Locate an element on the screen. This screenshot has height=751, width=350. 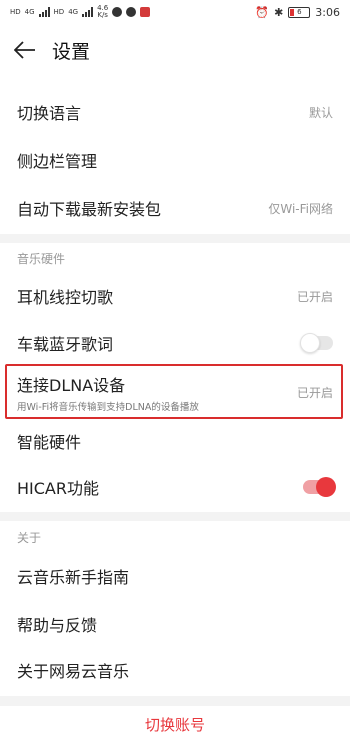
setting-label: 车载蓝牙歌词 is located at coordinates (65, 344).